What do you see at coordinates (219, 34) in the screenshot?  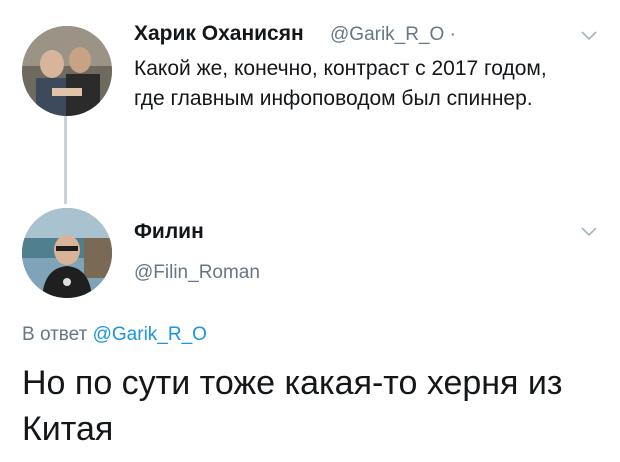 I see `author-name: Харик Оханисян` at bounding box center [219, 34].